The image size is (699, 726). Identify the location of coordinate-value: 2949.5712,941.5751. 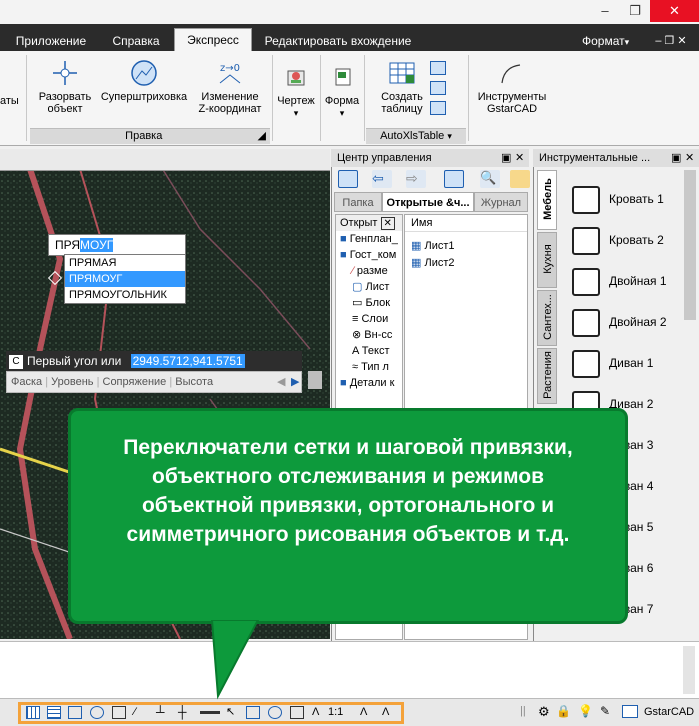
(187, 361).